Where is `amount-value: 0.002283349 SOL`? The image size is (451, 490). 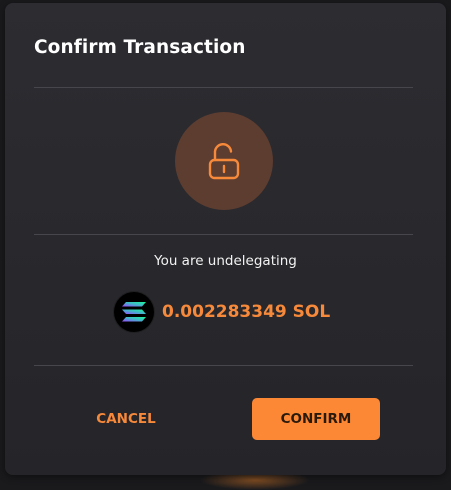
amount-value: 0.002283349 SOL is located at coordinates (246, 312).